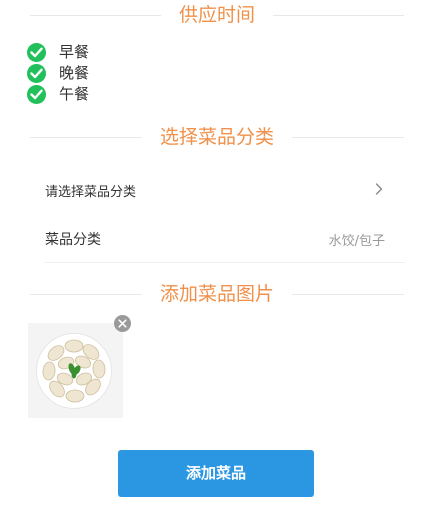  I want to click on add-dish-button: 添加菜品, so click(216, 473).